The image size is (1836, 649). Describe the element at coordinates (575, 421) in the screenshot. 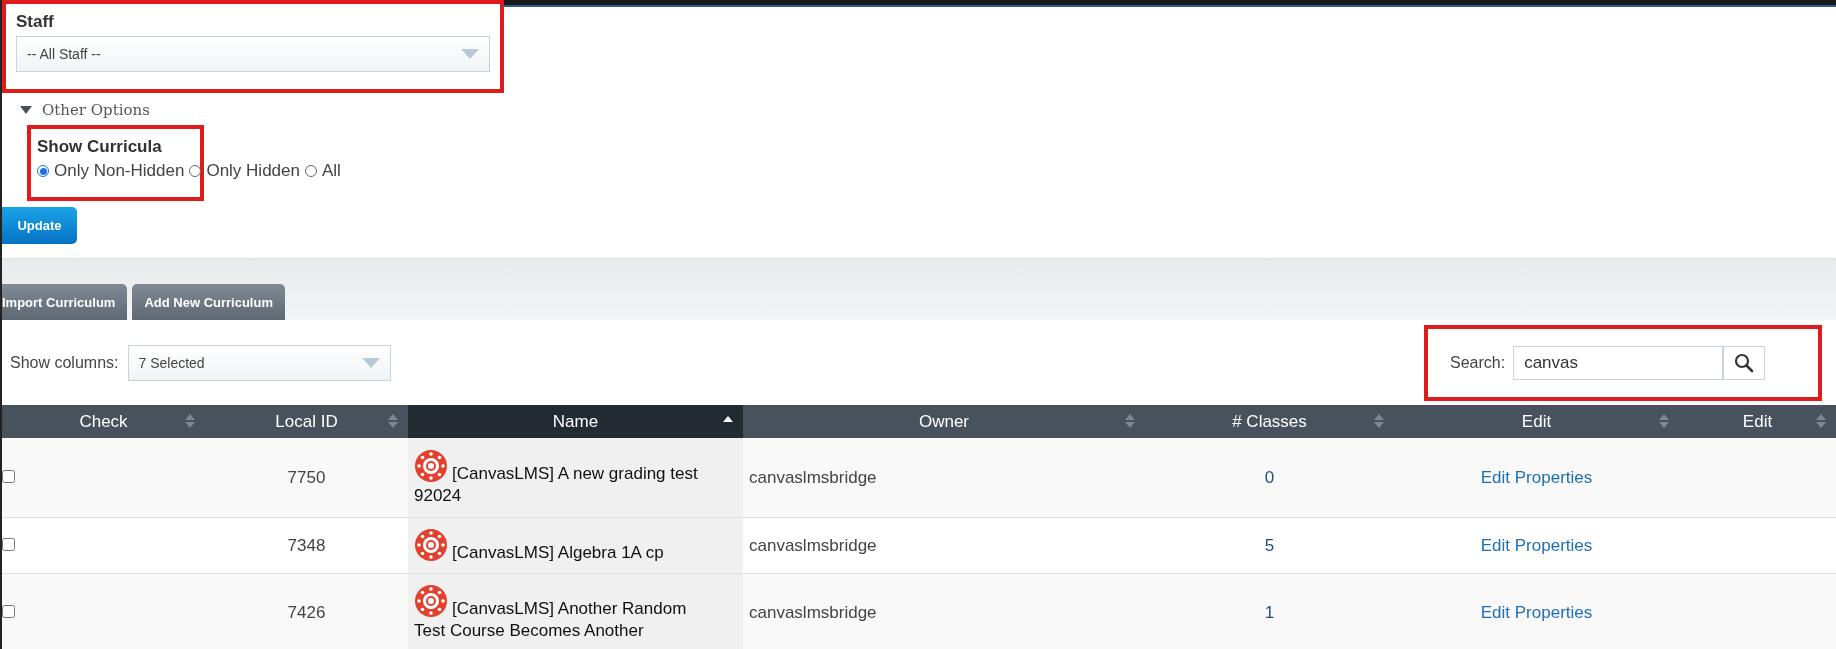

I see `column-header: Name` at that location.